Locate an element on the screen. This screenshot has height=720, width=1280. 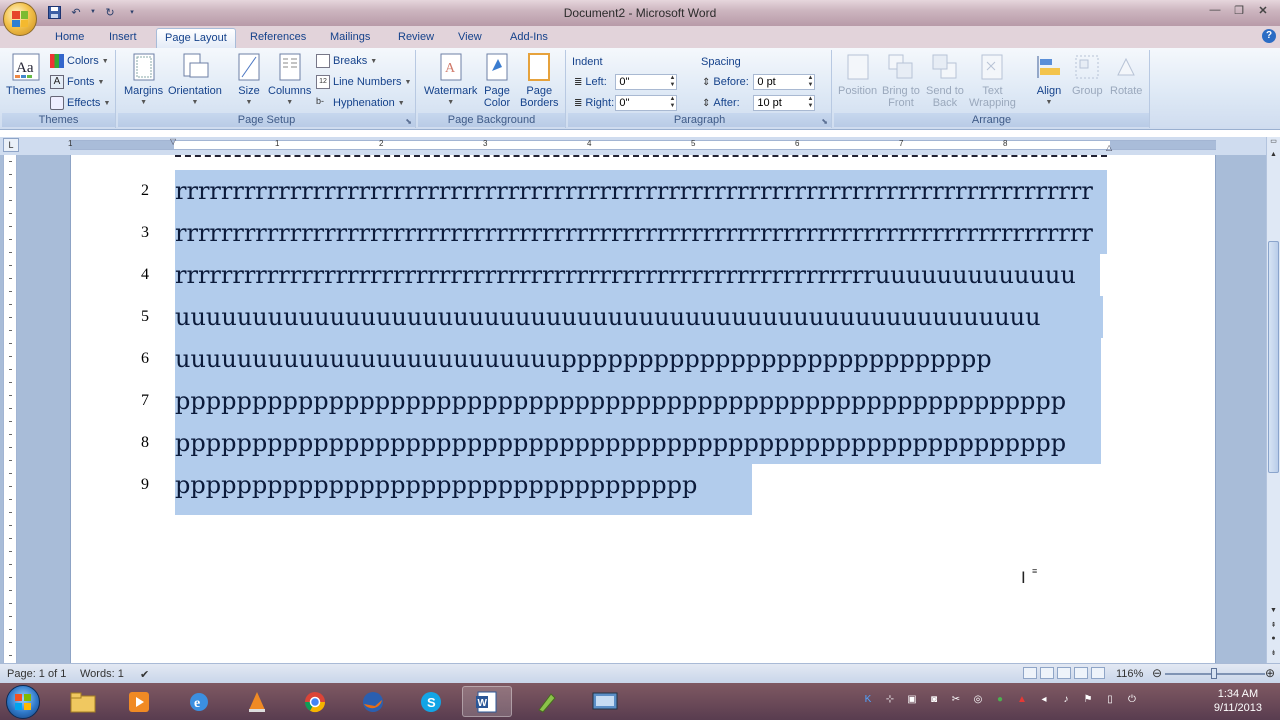
text-wrapping-button: Text Wrapping is located at coordinates (992, 80).